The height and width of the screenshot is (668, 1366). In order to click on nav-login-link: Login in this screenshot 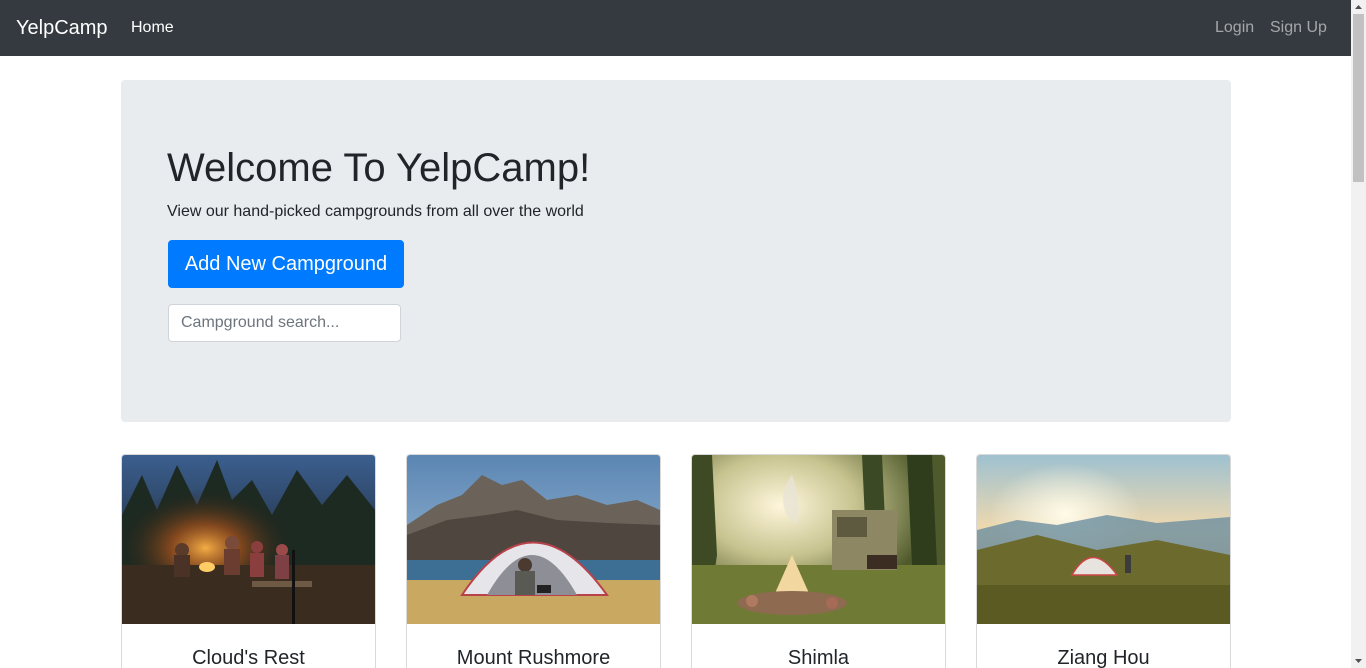, I will do `click(1234, 28)`.